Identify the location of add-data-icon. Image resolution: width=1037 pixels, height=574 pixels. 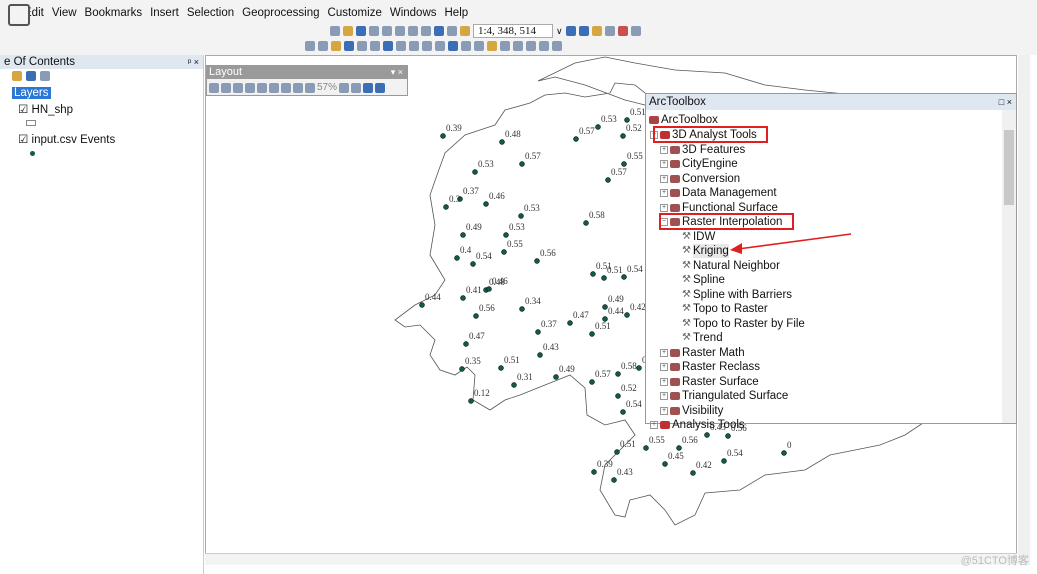
(465, 31).